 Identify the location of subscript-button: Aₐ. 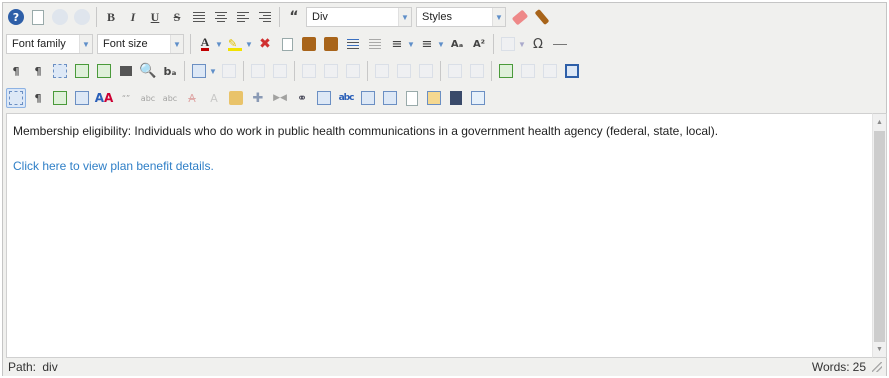
(457, 44).